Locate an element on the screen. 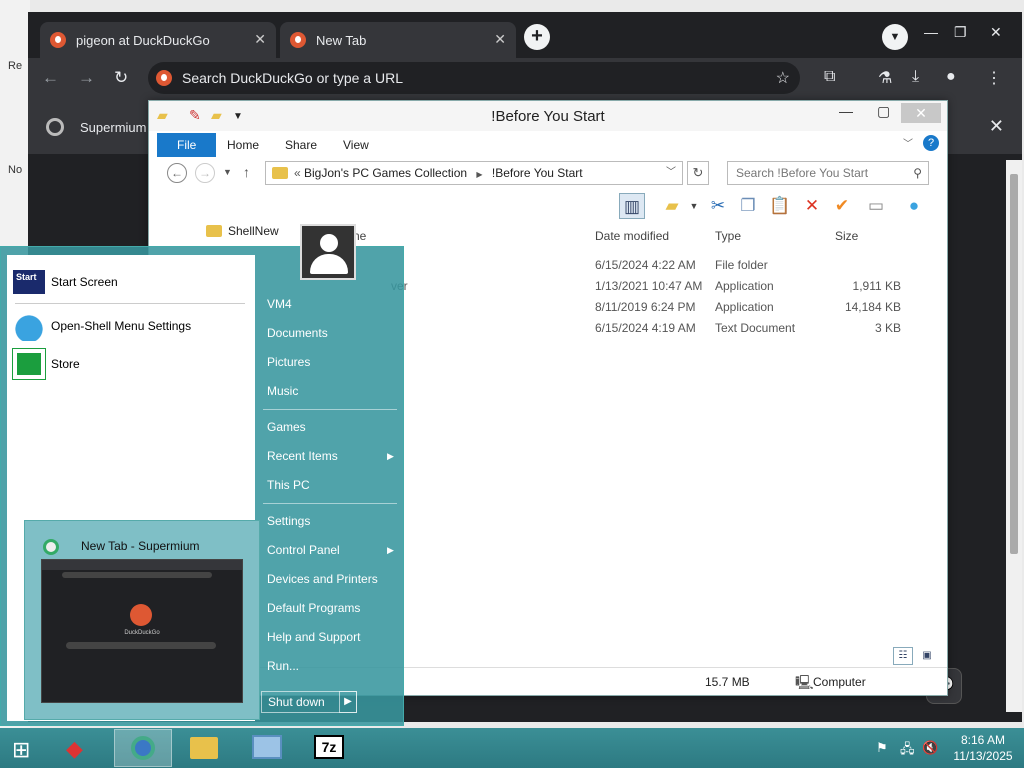 Image resolution: width=1024 pixels, height=768 pixels. menu-item-help: Help and Support is located at coordinates (313, 637).